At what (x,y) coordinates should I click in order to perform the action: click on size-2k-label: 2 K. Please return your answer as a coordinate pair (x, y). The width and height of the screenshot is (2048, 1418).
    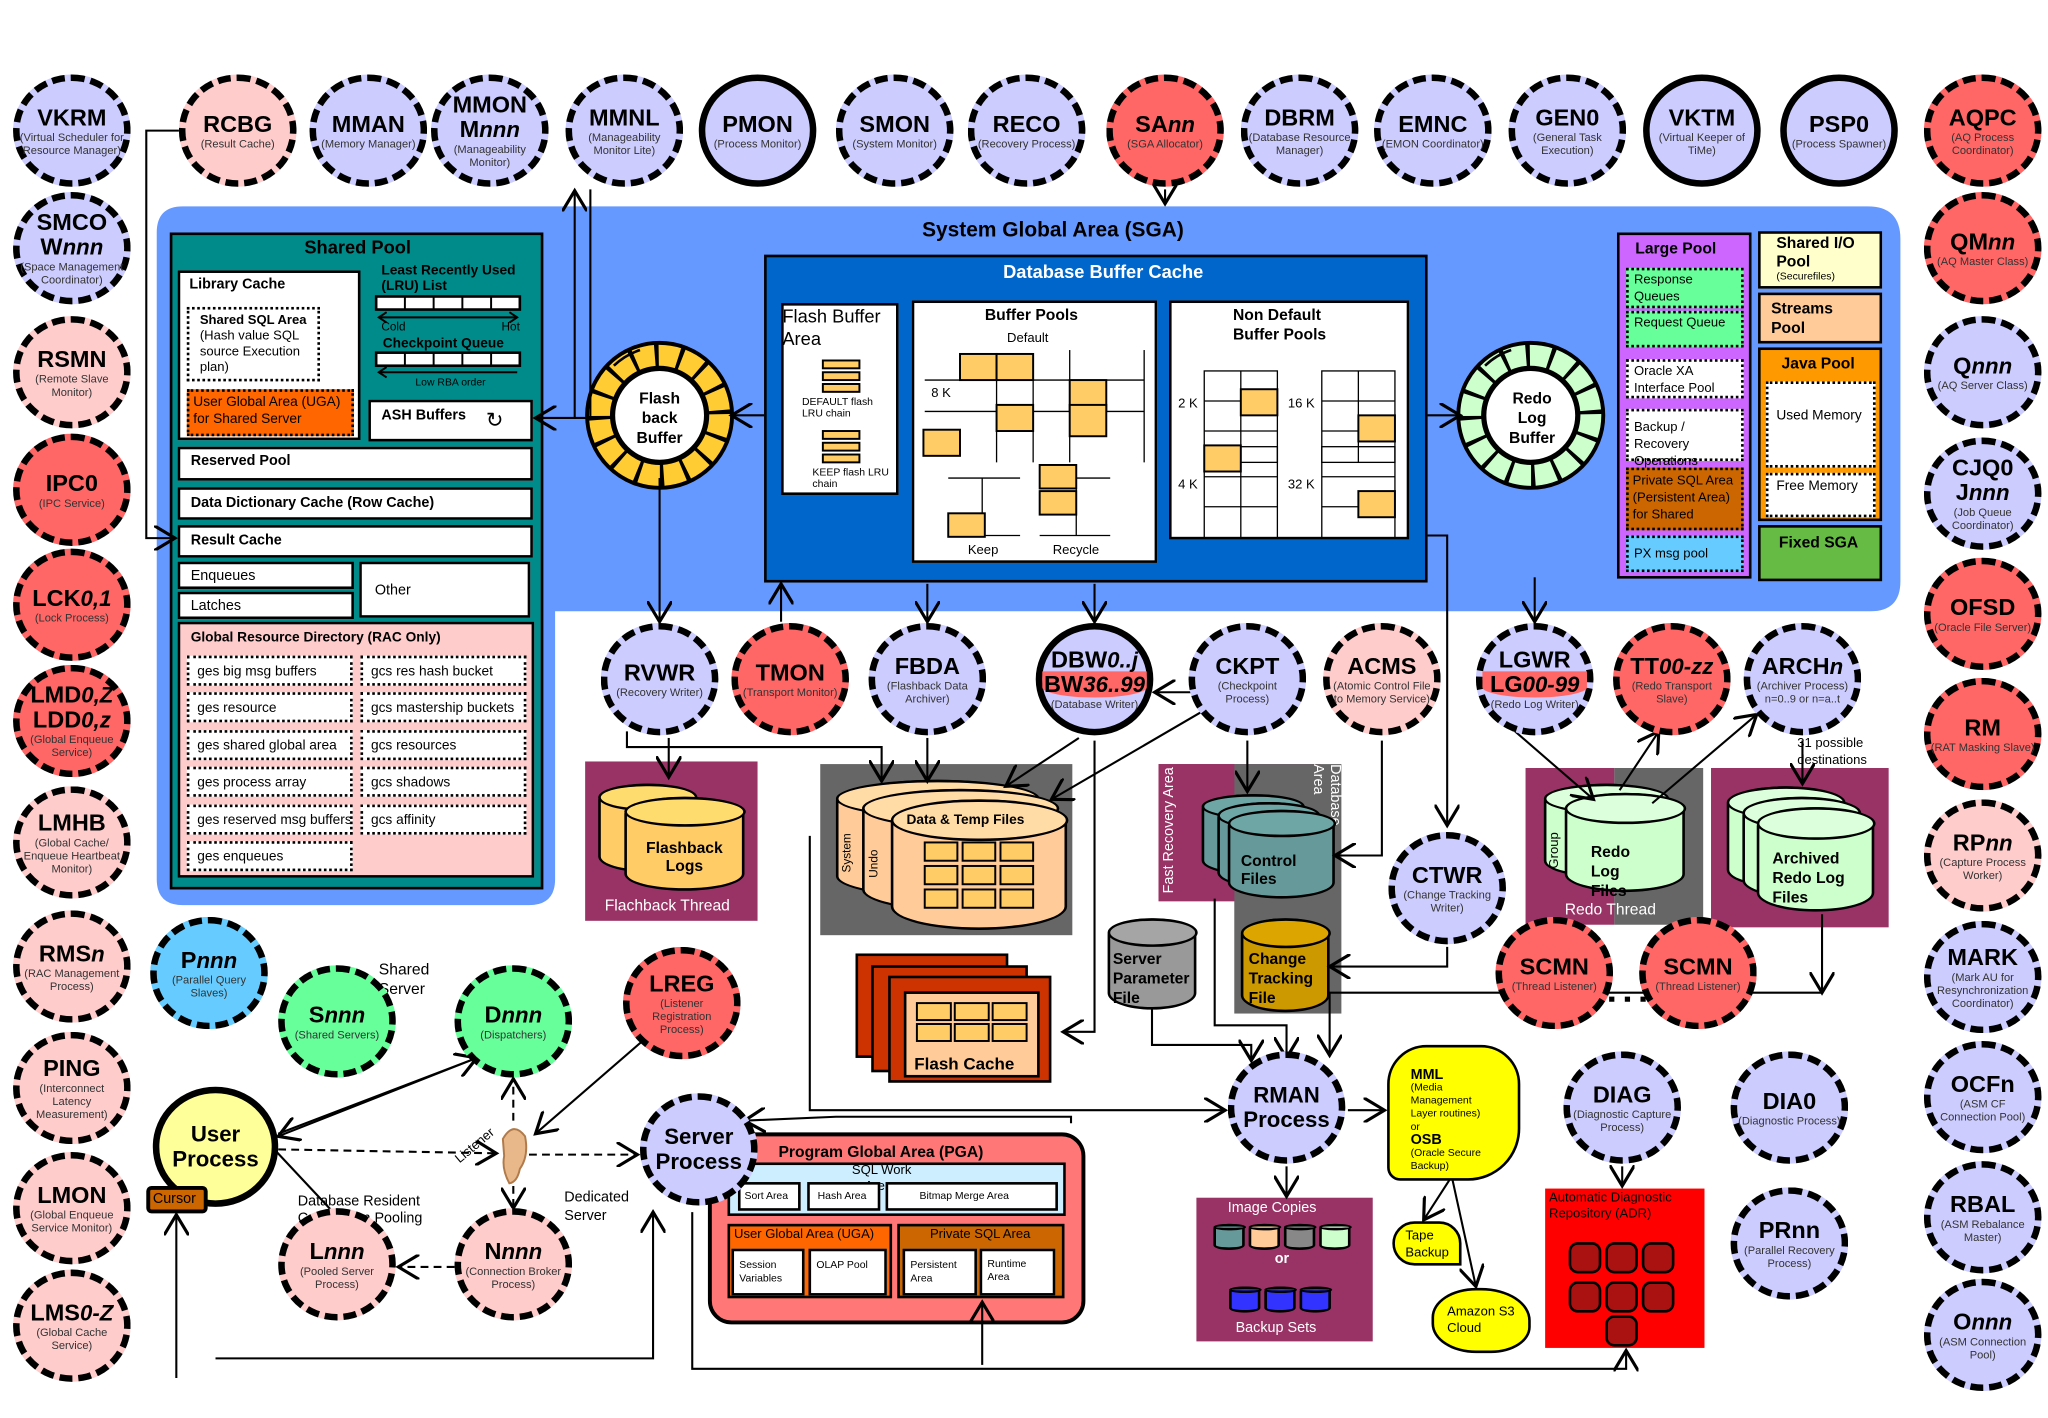
    Looking at the image, I should click on (1188, 404).